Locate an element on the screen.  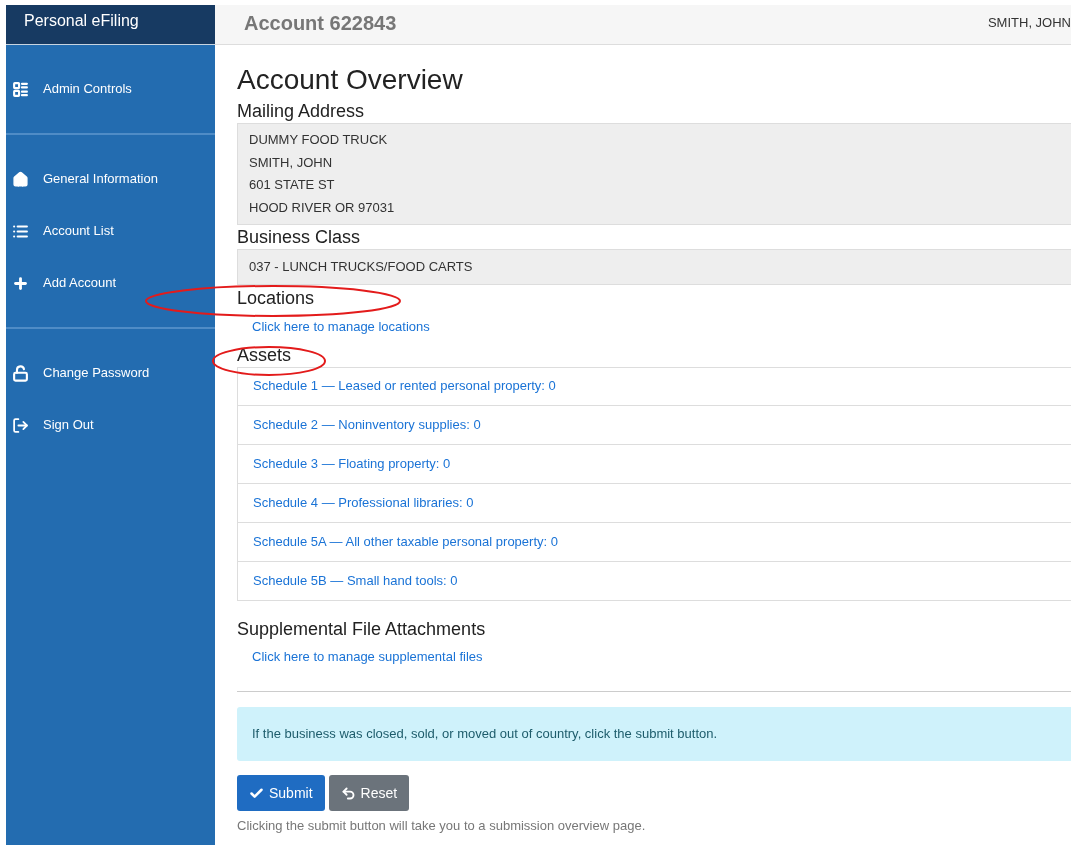
nav-item: Account List is located at coordinates (110, 231).